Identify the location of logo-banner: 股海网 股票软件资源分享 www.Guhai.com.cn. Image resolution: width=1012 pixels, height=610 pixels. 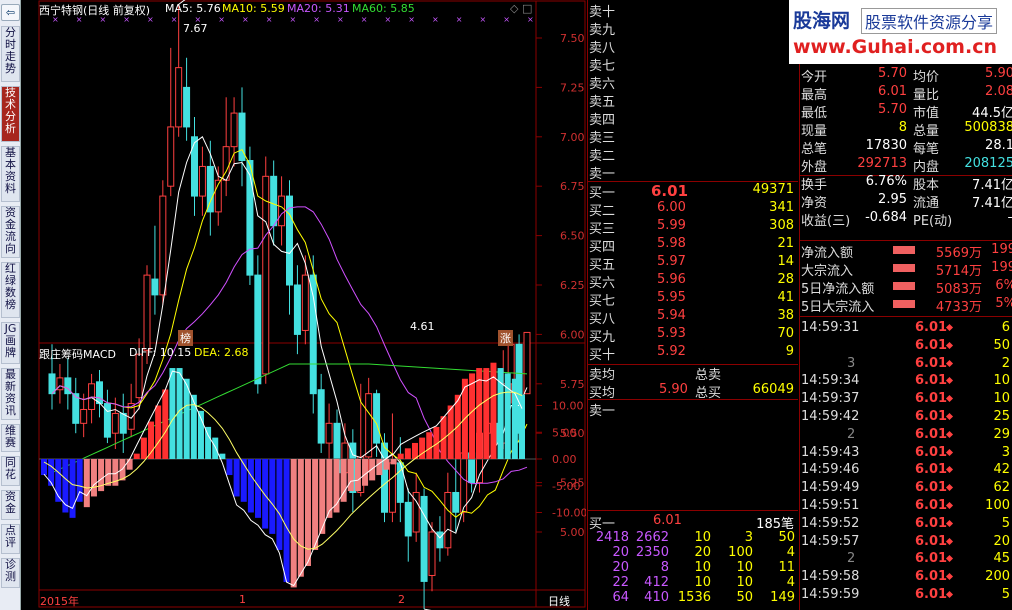
(900, 32).